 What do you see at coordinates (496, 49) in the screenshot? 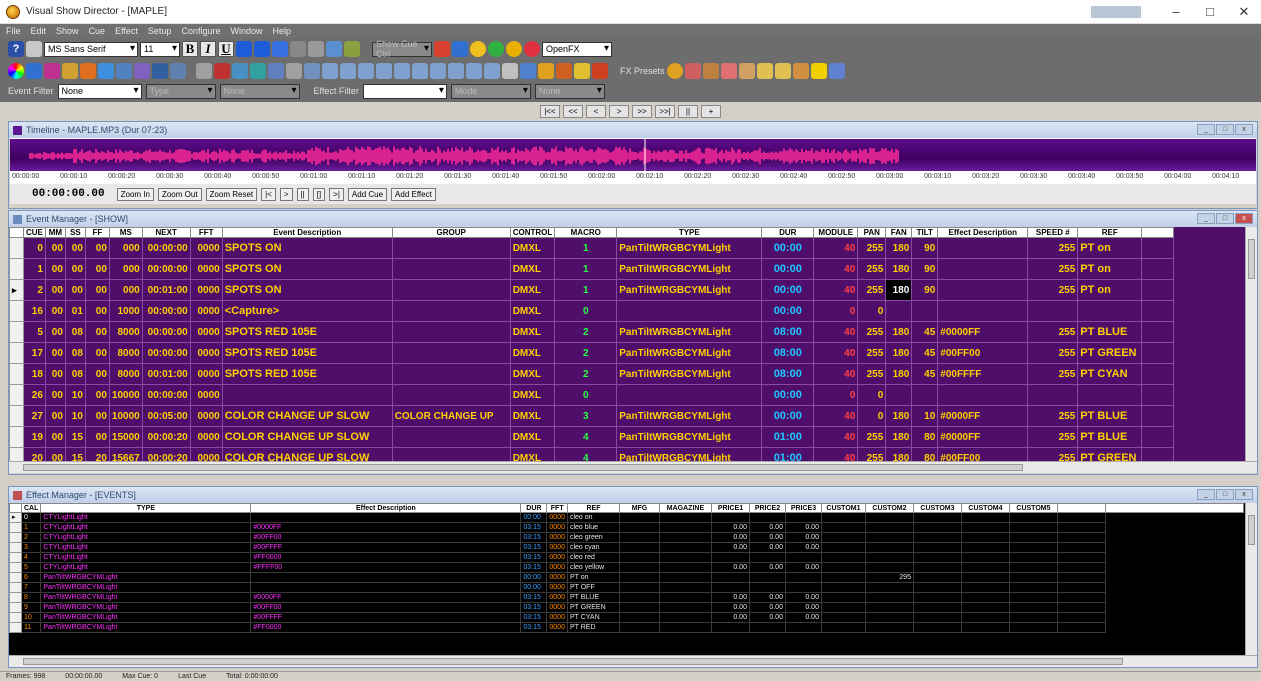
I see `green-circle-icon` at bounding box center [496, 49].